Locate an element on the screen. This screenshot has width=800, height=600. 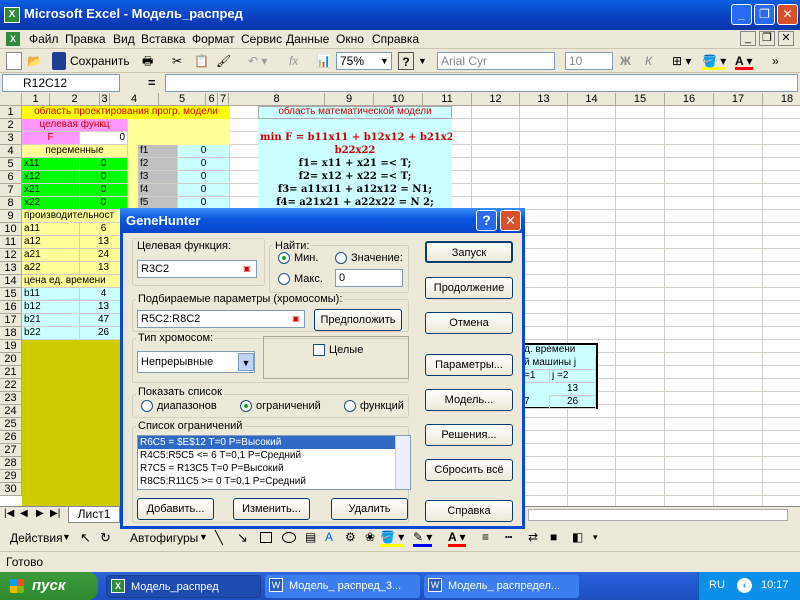
language-indicator: RU is located at coordinates (717, 585).